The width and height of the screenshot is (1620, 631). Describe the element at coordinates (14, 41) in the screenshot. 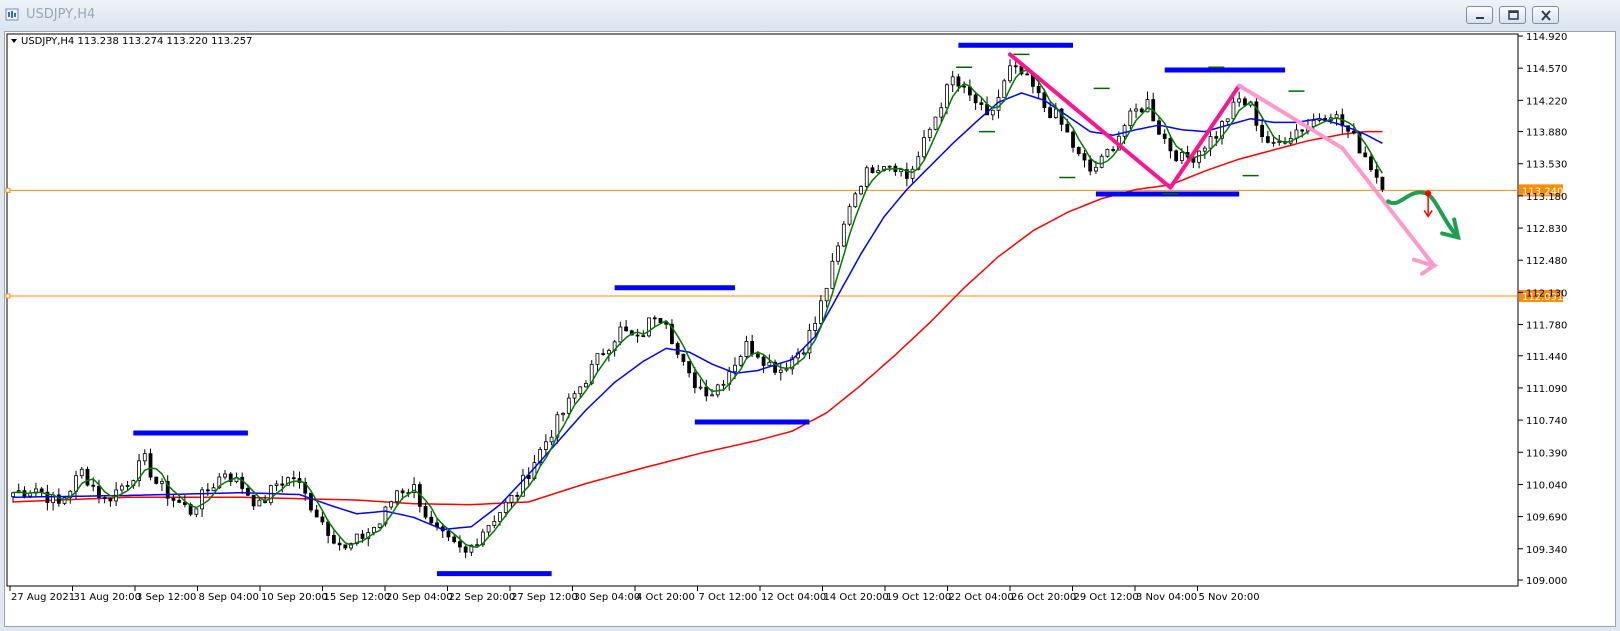

I see `symbol-dropdown-icon` at that location.